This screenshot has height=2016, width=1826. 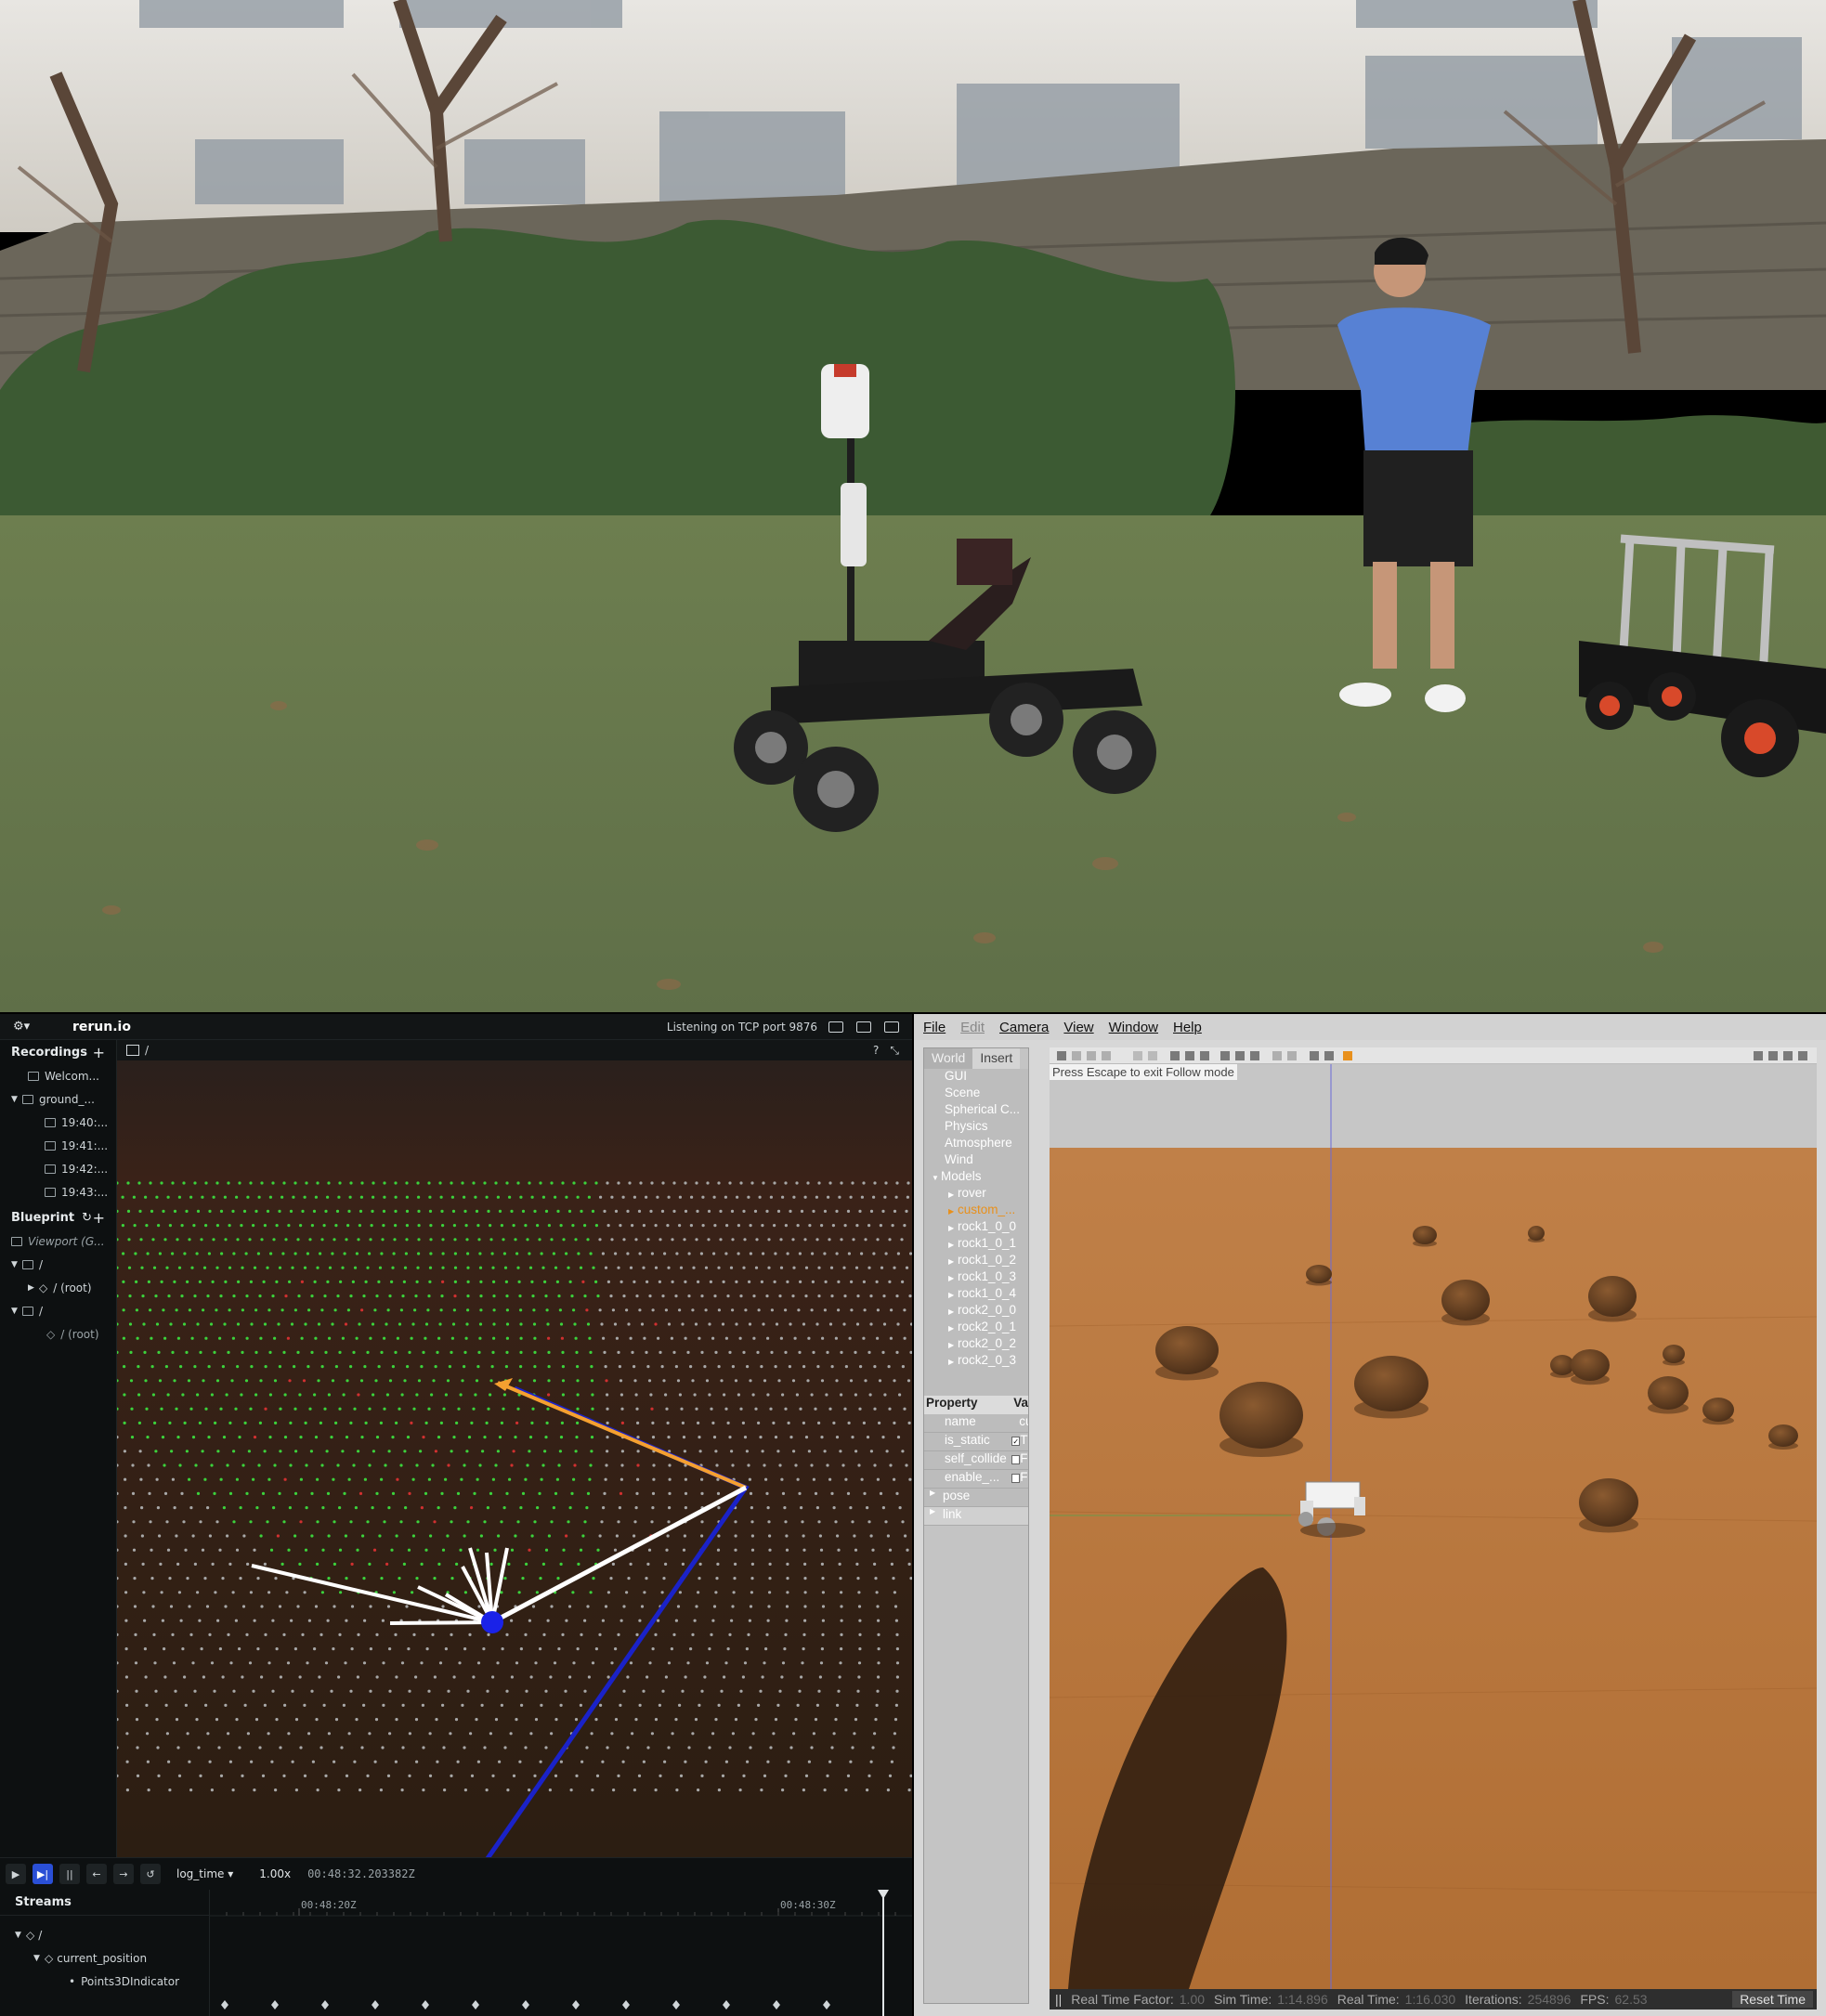 I want to click on blueprint-item: ▶ ◇ / (root), so click(x=58, y=1288).